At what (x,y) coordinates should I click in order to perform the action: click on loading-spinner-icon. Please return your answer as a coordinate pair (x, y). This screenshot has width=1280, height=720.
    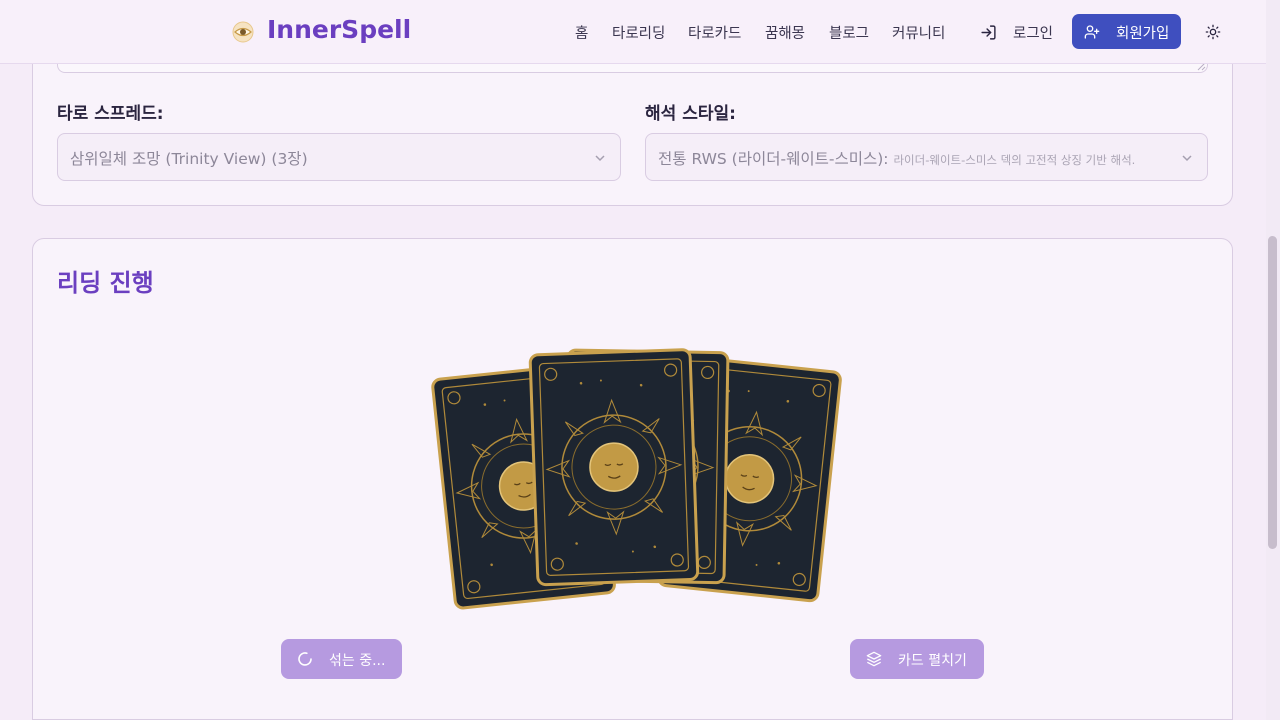
    Looking at the image, I should click on (305, 659).